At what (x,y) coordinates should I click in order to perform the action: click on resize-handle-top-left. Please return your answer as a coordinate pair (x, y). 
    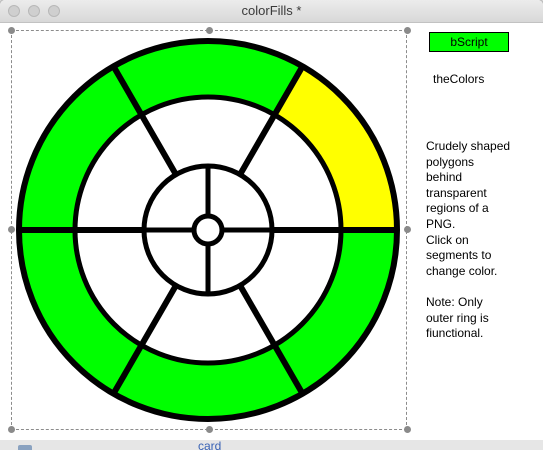
    Looking at the image, I should click on (11, 30).